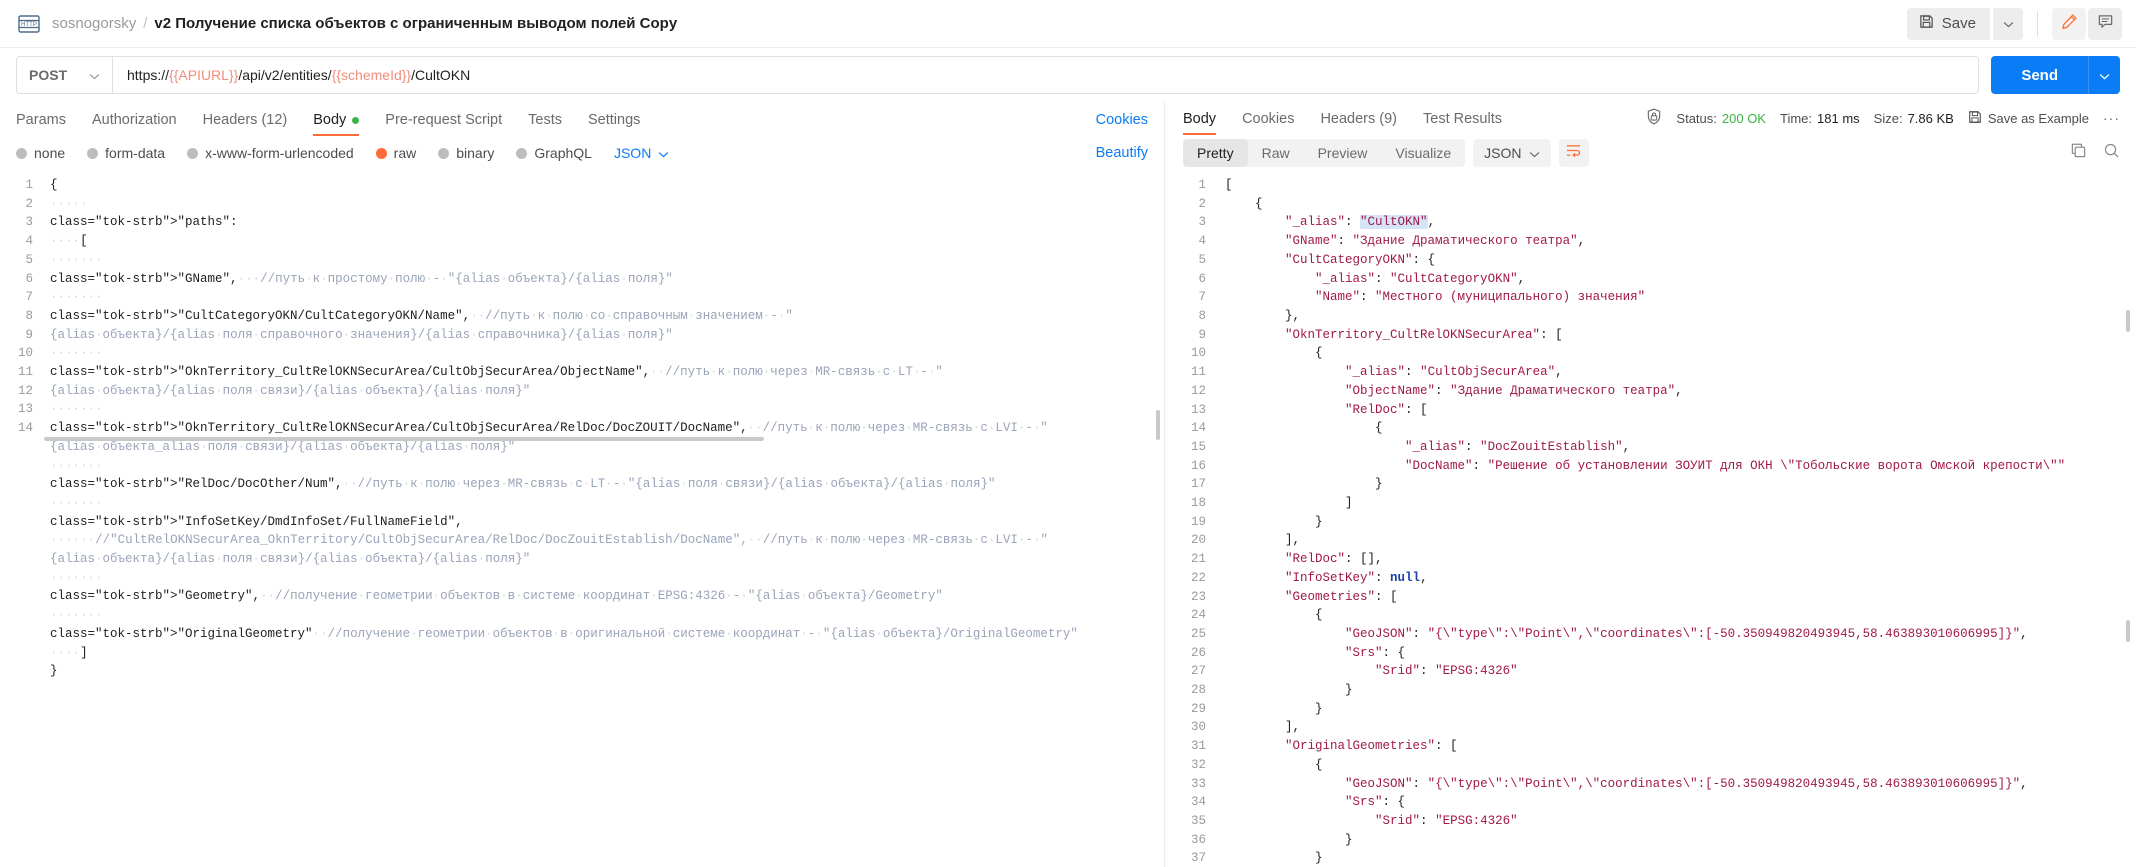  Describe the element at coordinates (1375, 652) in the screenshot. I see `code-line: "Srs": {` at that location.